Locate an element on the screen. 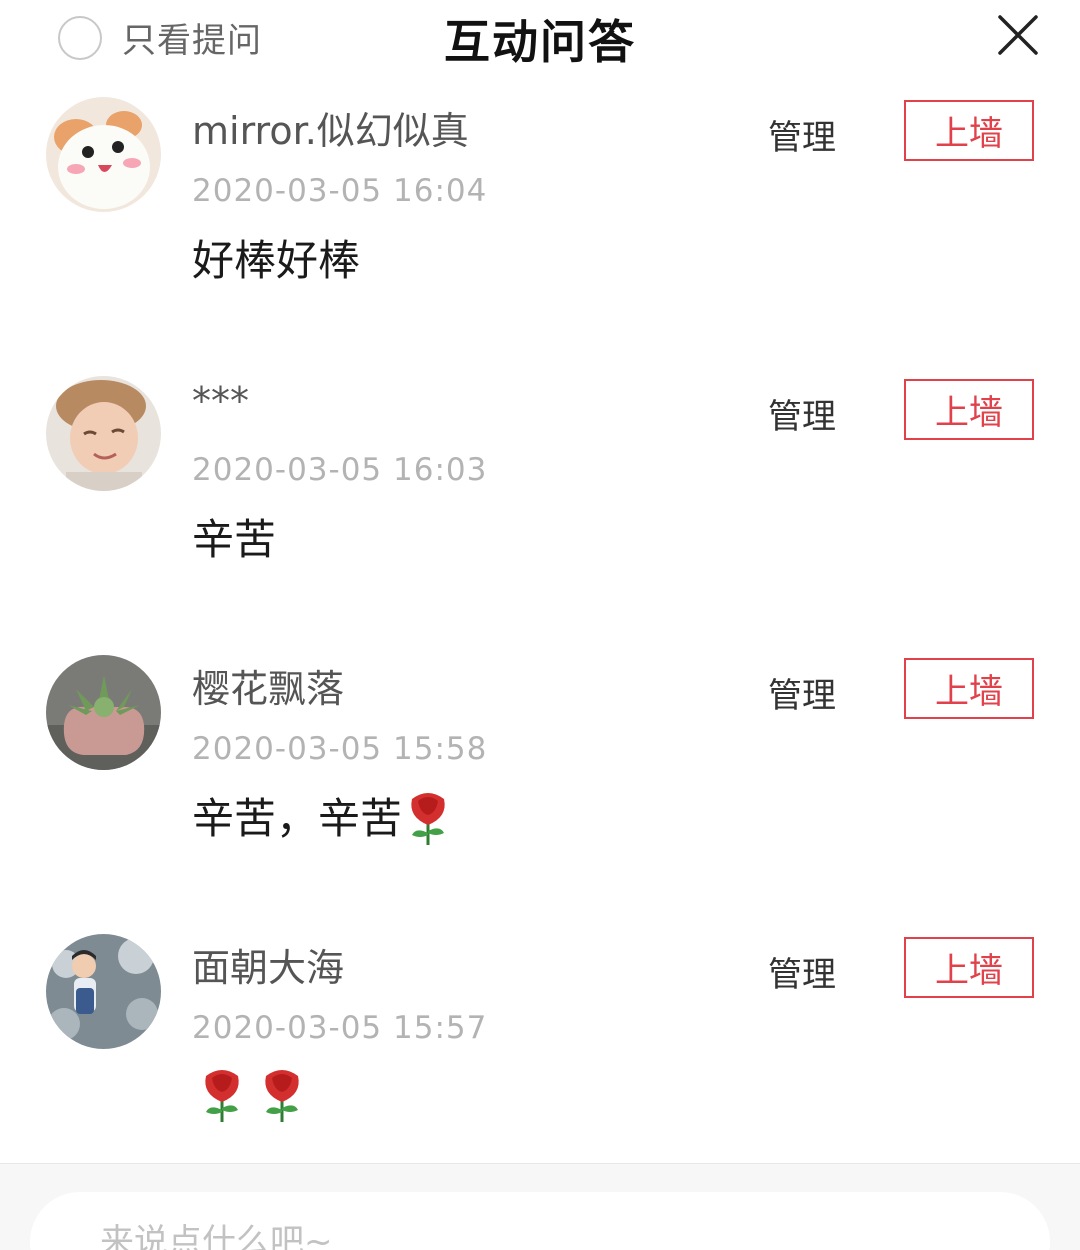 The width and height of the screenshot is (1080, 1250). comment-content: 好棒好棒 is located at coordinates (276, 257).